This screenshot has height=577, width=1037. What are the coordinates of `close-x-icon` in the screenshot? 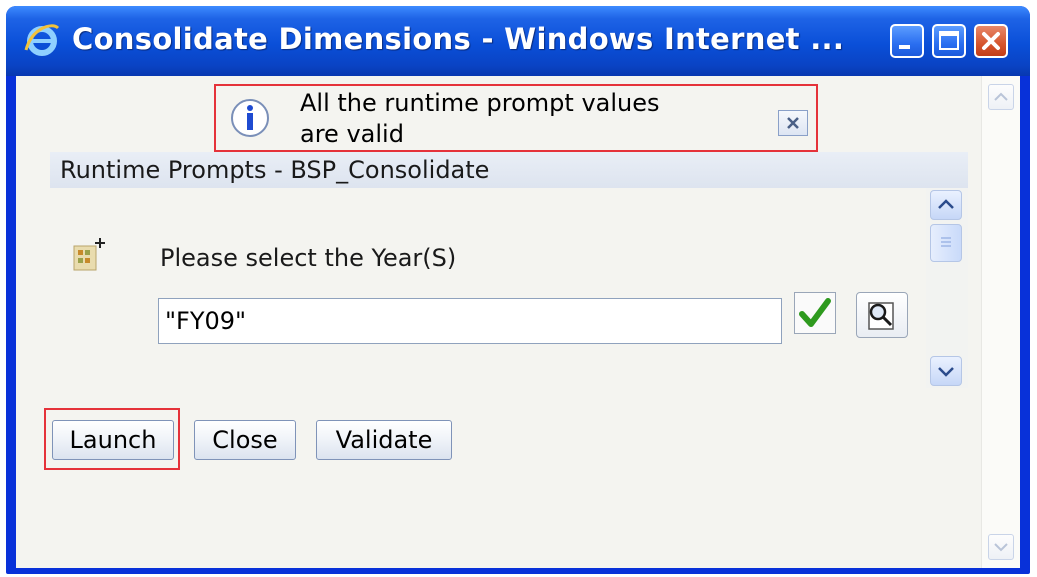 It's located at (793, 123).